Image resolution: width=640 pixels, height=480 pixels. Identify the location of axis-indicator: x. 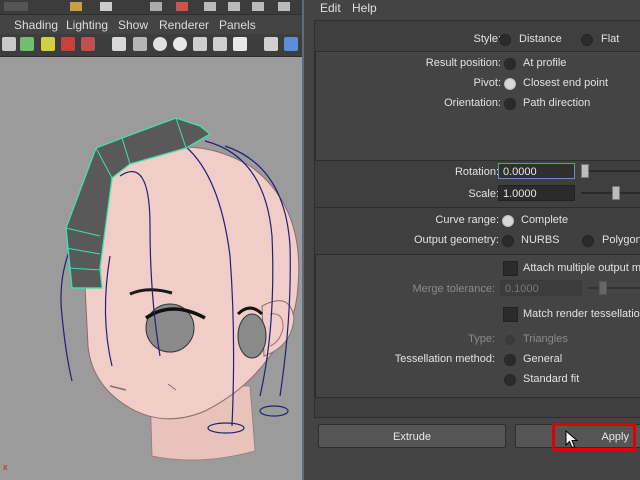
(5, 467).